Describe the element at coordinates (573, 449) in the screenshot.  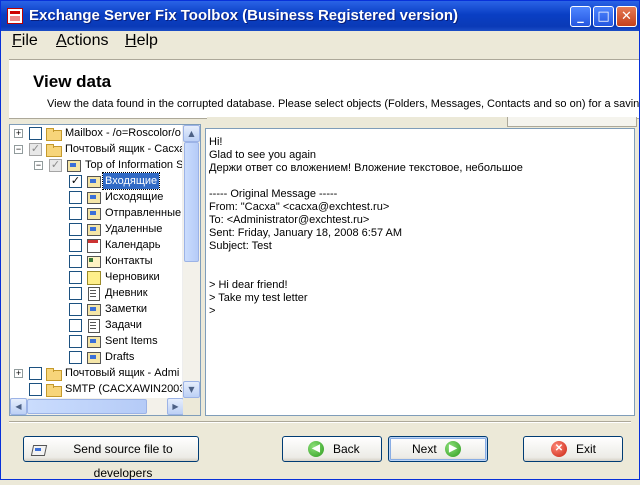
I see `exit-button: ✕ Exit` at that location.